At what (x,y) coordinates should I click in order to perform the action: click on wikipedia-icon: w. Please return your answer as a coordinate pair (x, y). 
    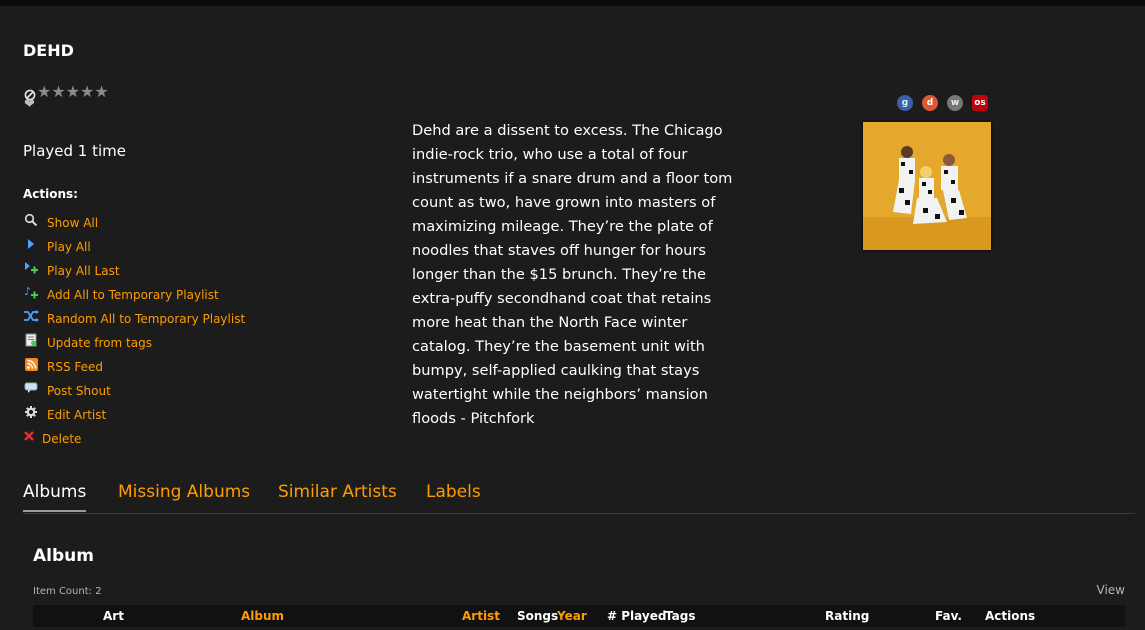
    Looking at the image, I should click on (955, 103).